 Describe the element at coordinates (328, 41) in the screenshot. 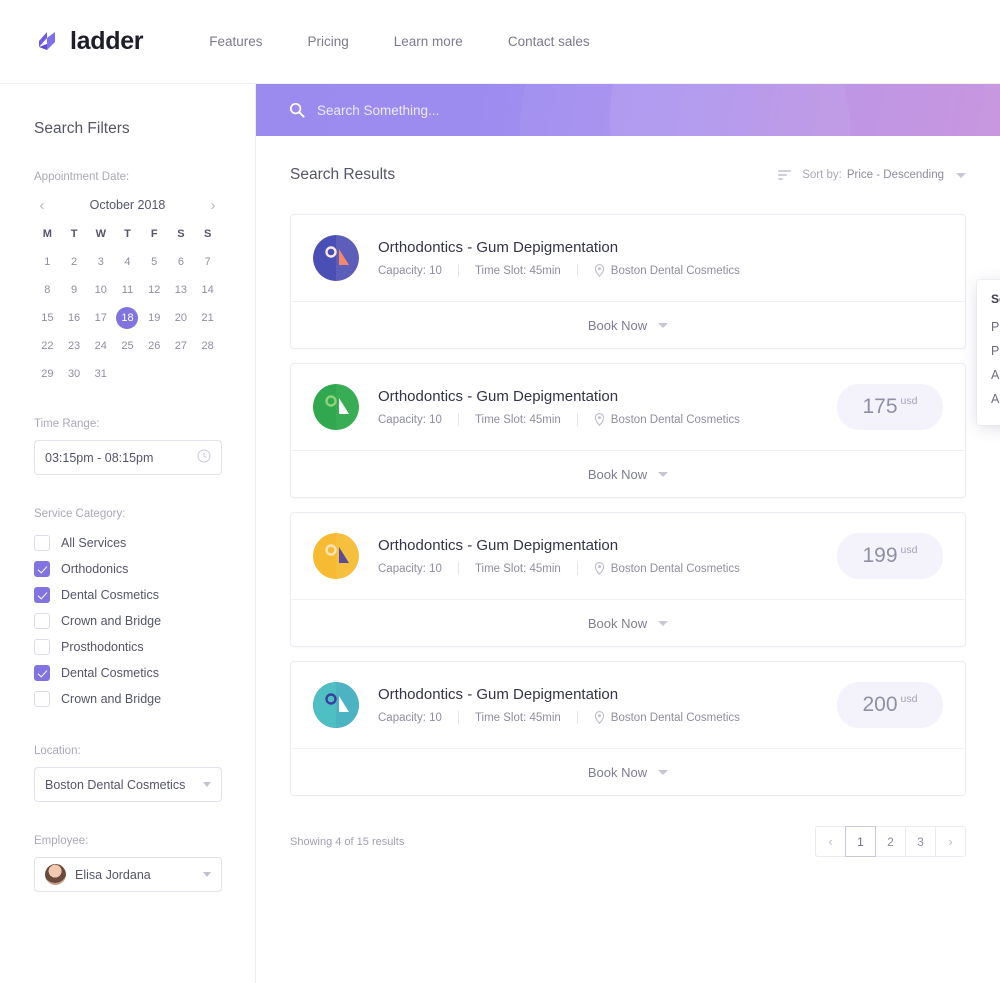

I see `nav-link-pricing: Pricing` at that location.